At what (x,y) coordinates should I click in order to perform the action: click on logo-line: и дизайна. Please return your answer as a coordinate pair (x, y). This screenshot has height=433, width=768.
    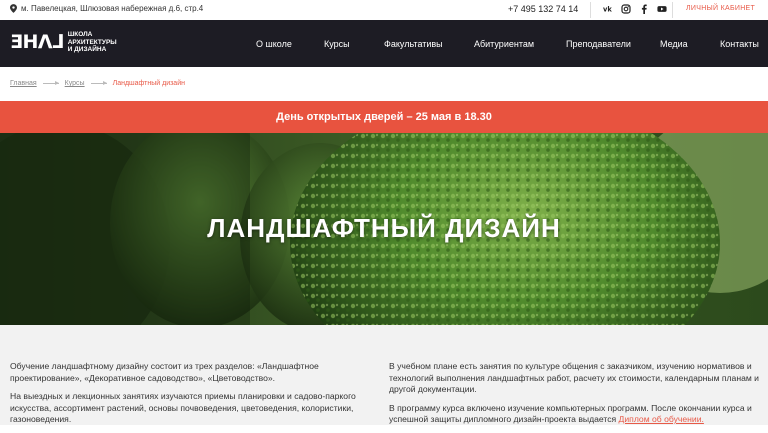
    Looking at the image, I should click on (87, 49).